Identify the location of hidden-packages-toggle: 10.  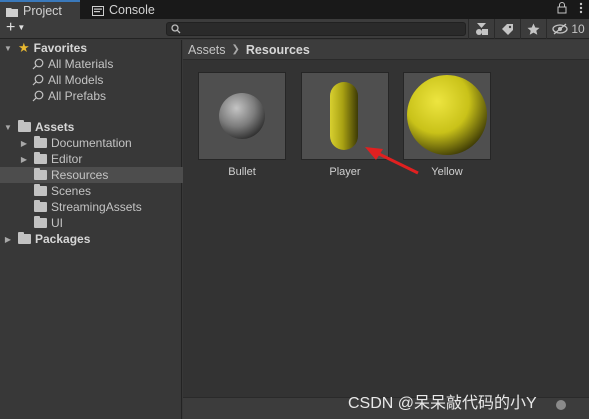
(567, 29).